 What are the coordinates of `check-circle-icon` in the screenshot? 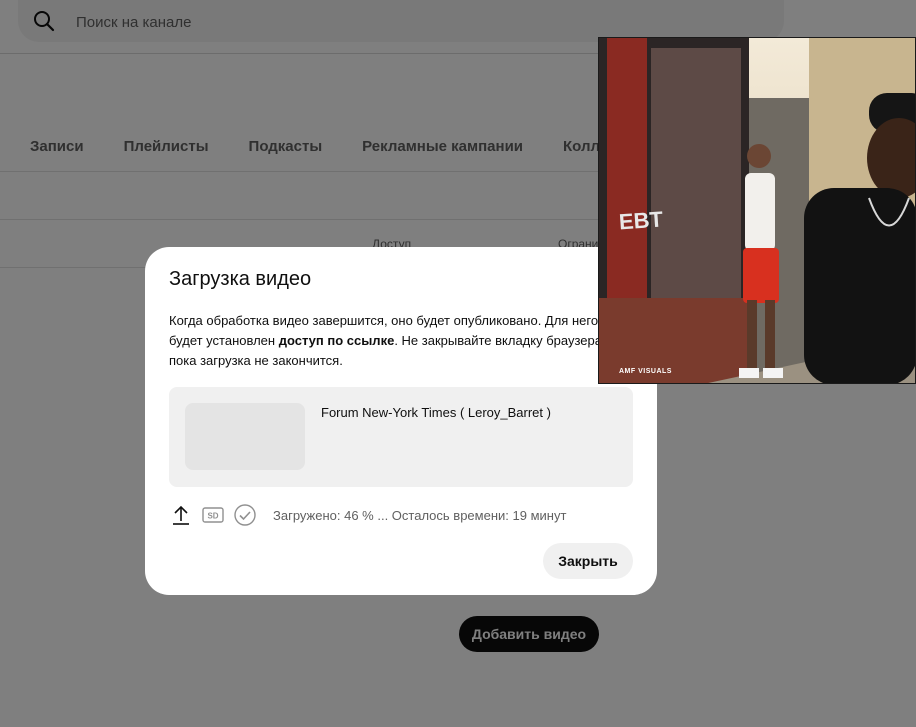 It's located at (245, 515).